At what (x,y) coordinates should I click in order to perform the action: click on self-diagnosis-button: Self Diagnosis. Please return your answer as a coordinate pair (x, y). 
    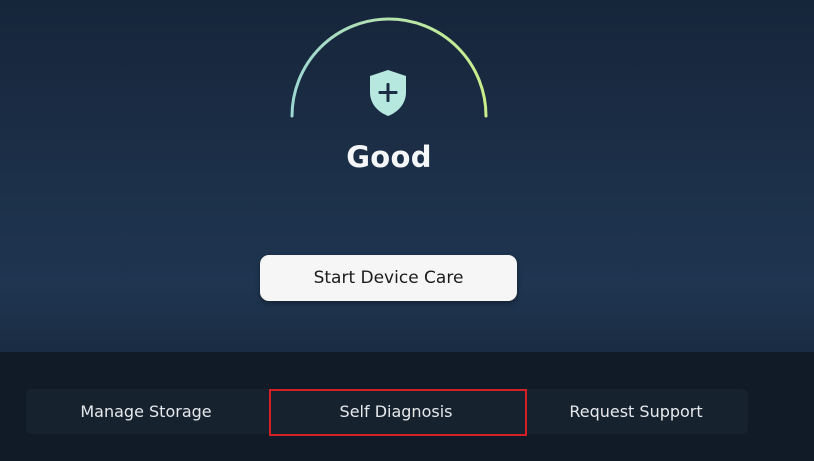
    Looking at the image, I should click on (396, 411).